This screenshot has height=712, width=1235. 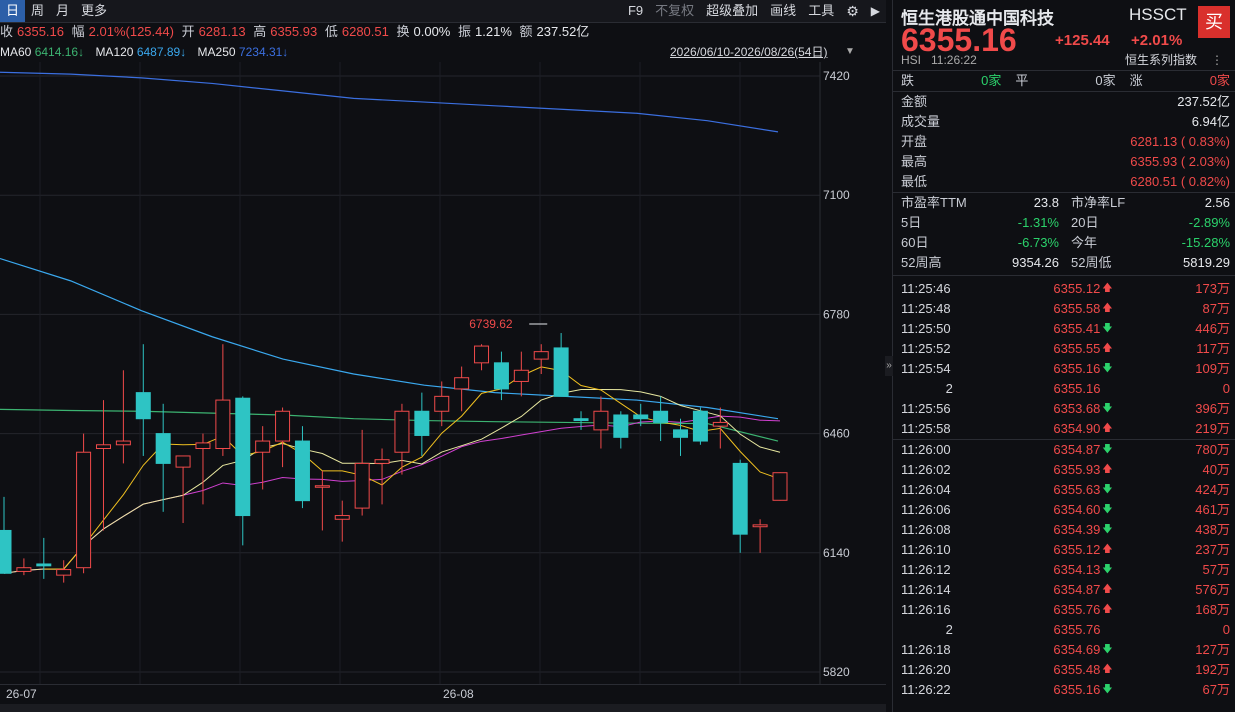 I want to click on dropdown-icon: ▼, so click(x=850, y=52).